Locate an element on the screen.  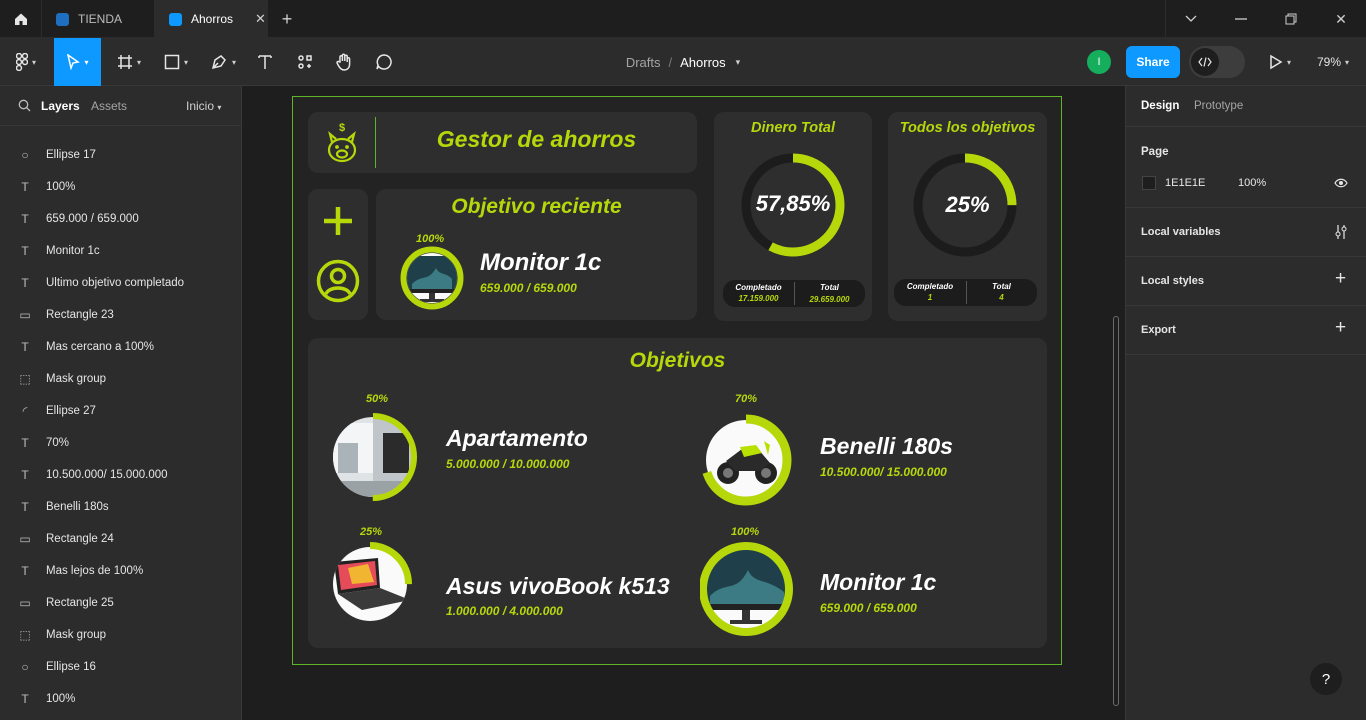
pen-tool: ▾ is located at coordinates (223, 62).